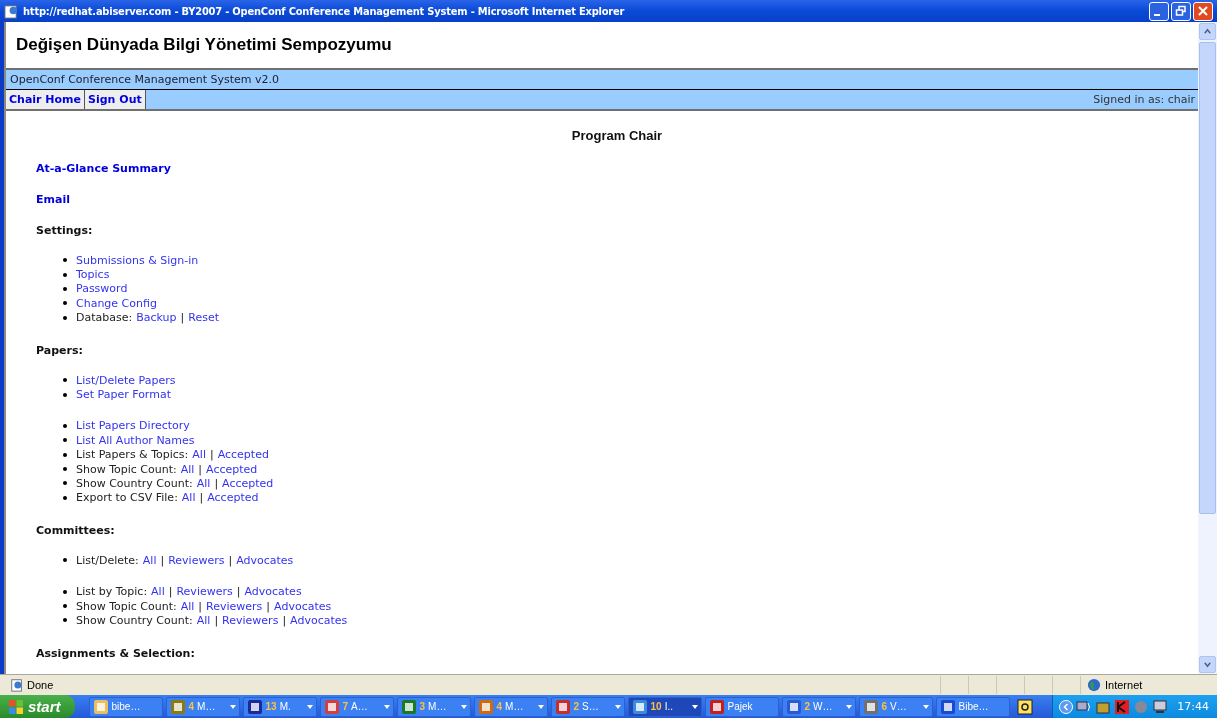 Image resolution: width=1217 pixels, height=718 pixels. Describe the element at coordinates (132, 455) in the screenshot. I see `item-label: List Papers & Topics:` at that location.